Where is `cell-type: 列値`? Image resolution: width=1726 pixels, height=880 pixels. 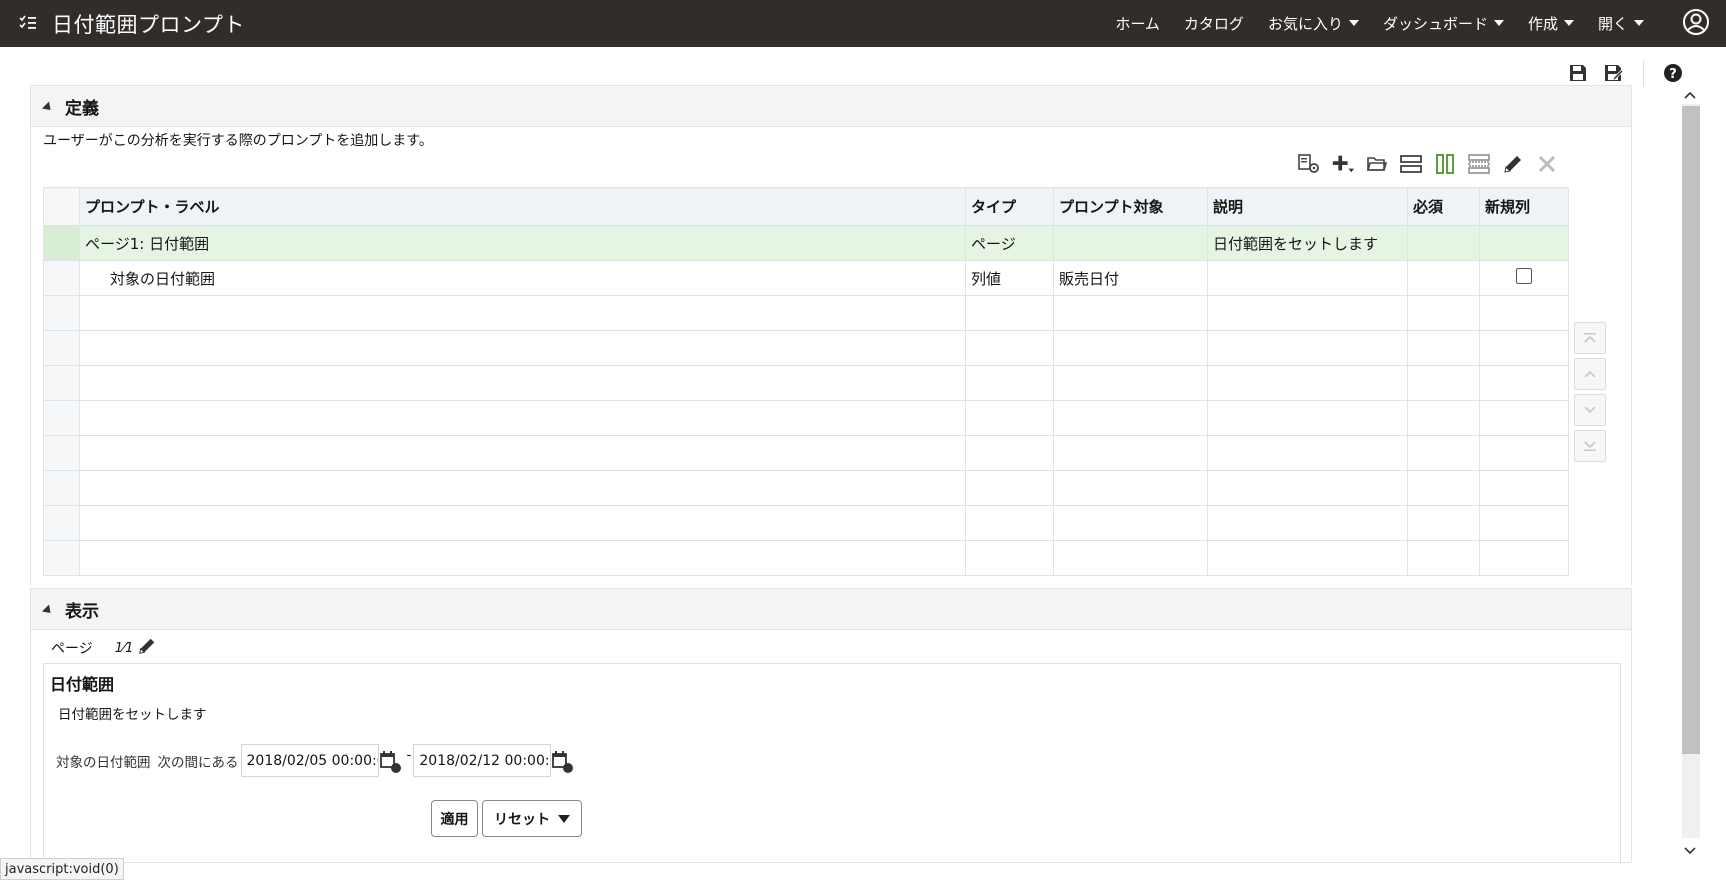
cell-type: 列値 is located at coordinates (1009, 278).